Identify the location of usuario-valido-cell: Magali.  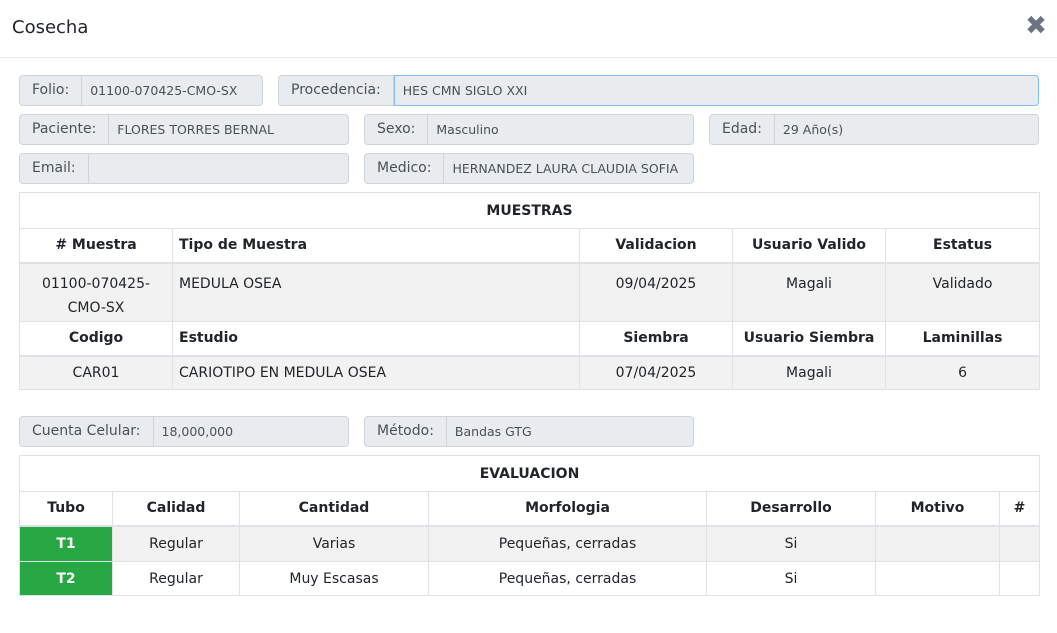
(809, 292).